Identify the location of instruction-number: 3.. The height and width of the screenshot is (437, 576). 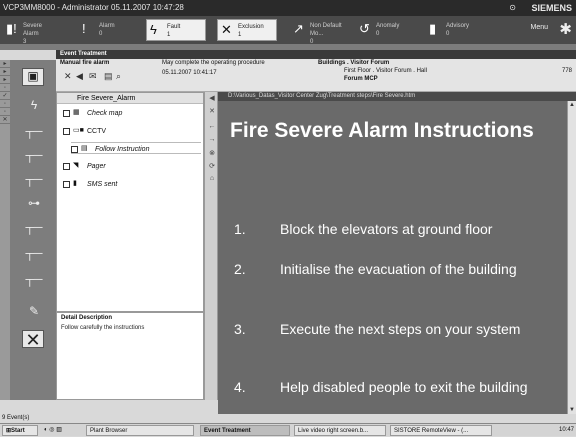
(240, 329).